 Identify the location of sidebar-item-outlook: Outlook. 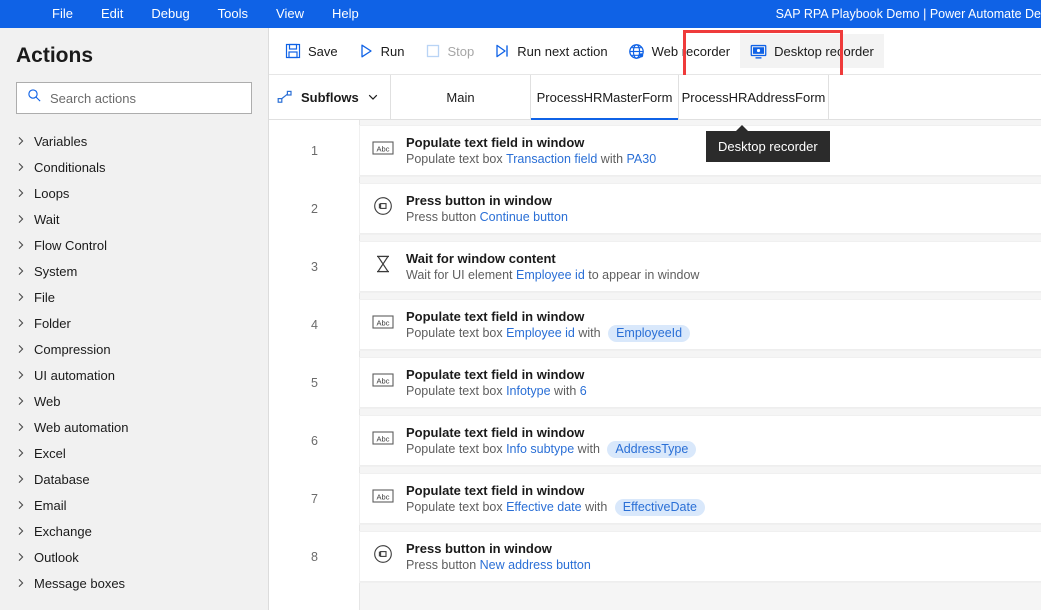
(134, 557).